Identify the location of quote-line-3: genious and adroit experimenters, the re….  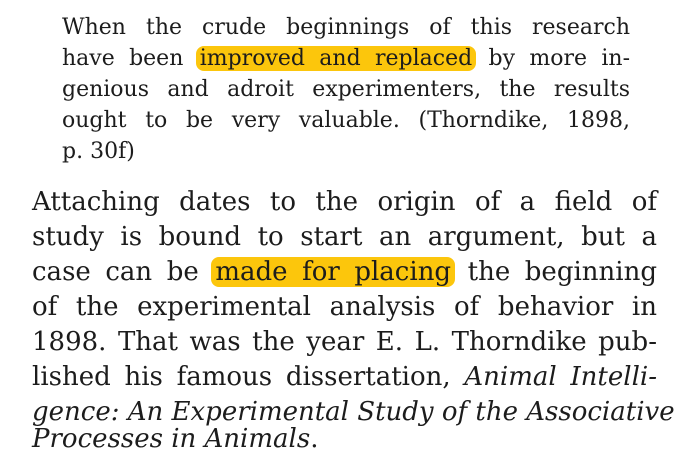
(346, 89).